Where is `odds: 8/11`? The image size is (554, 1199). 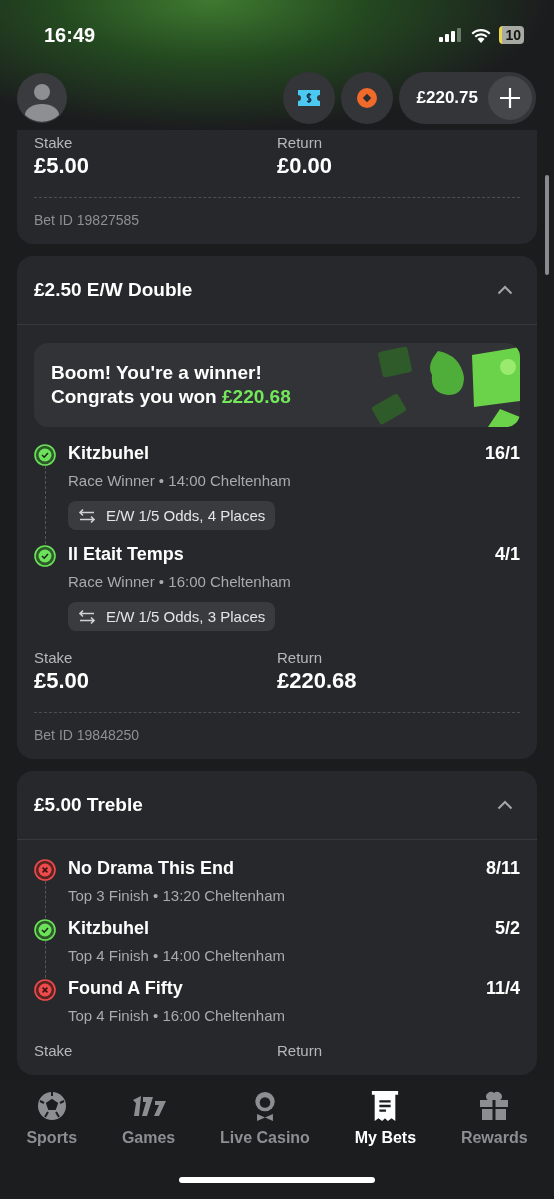 odds: 8/11 is located at coordinates (502, 868).